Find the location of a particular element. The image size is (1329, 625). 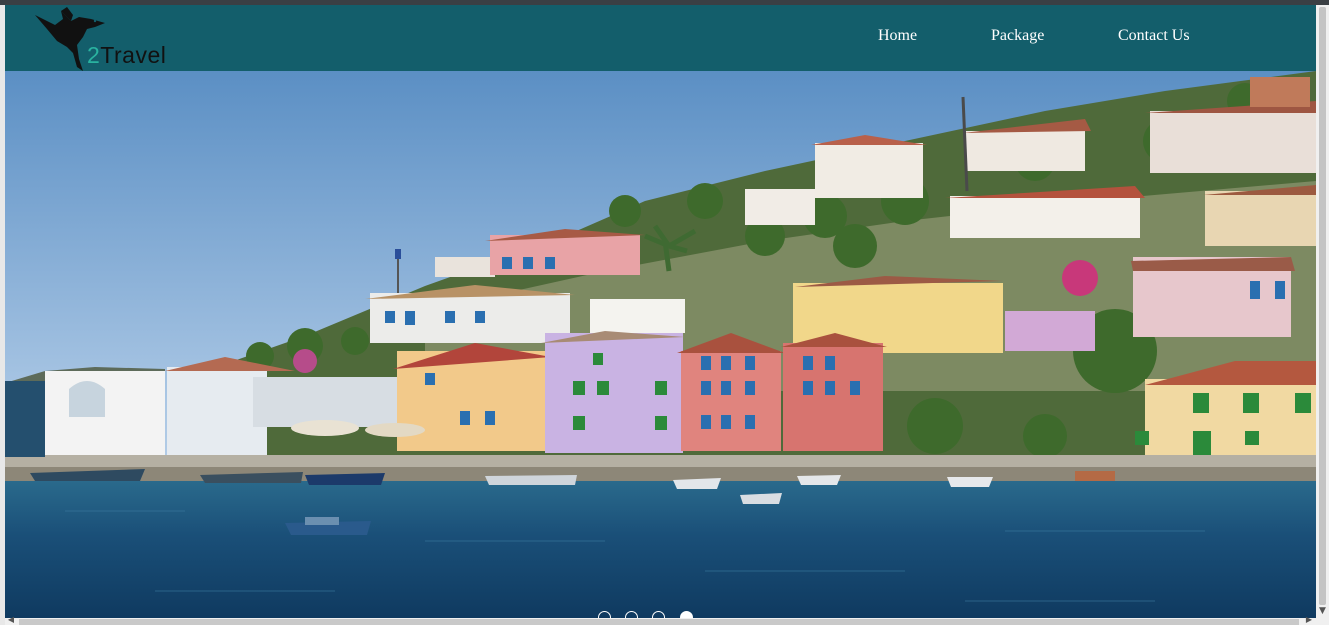

nav-menu: Home Package Contact Us is located at coordinates (1086, 39).